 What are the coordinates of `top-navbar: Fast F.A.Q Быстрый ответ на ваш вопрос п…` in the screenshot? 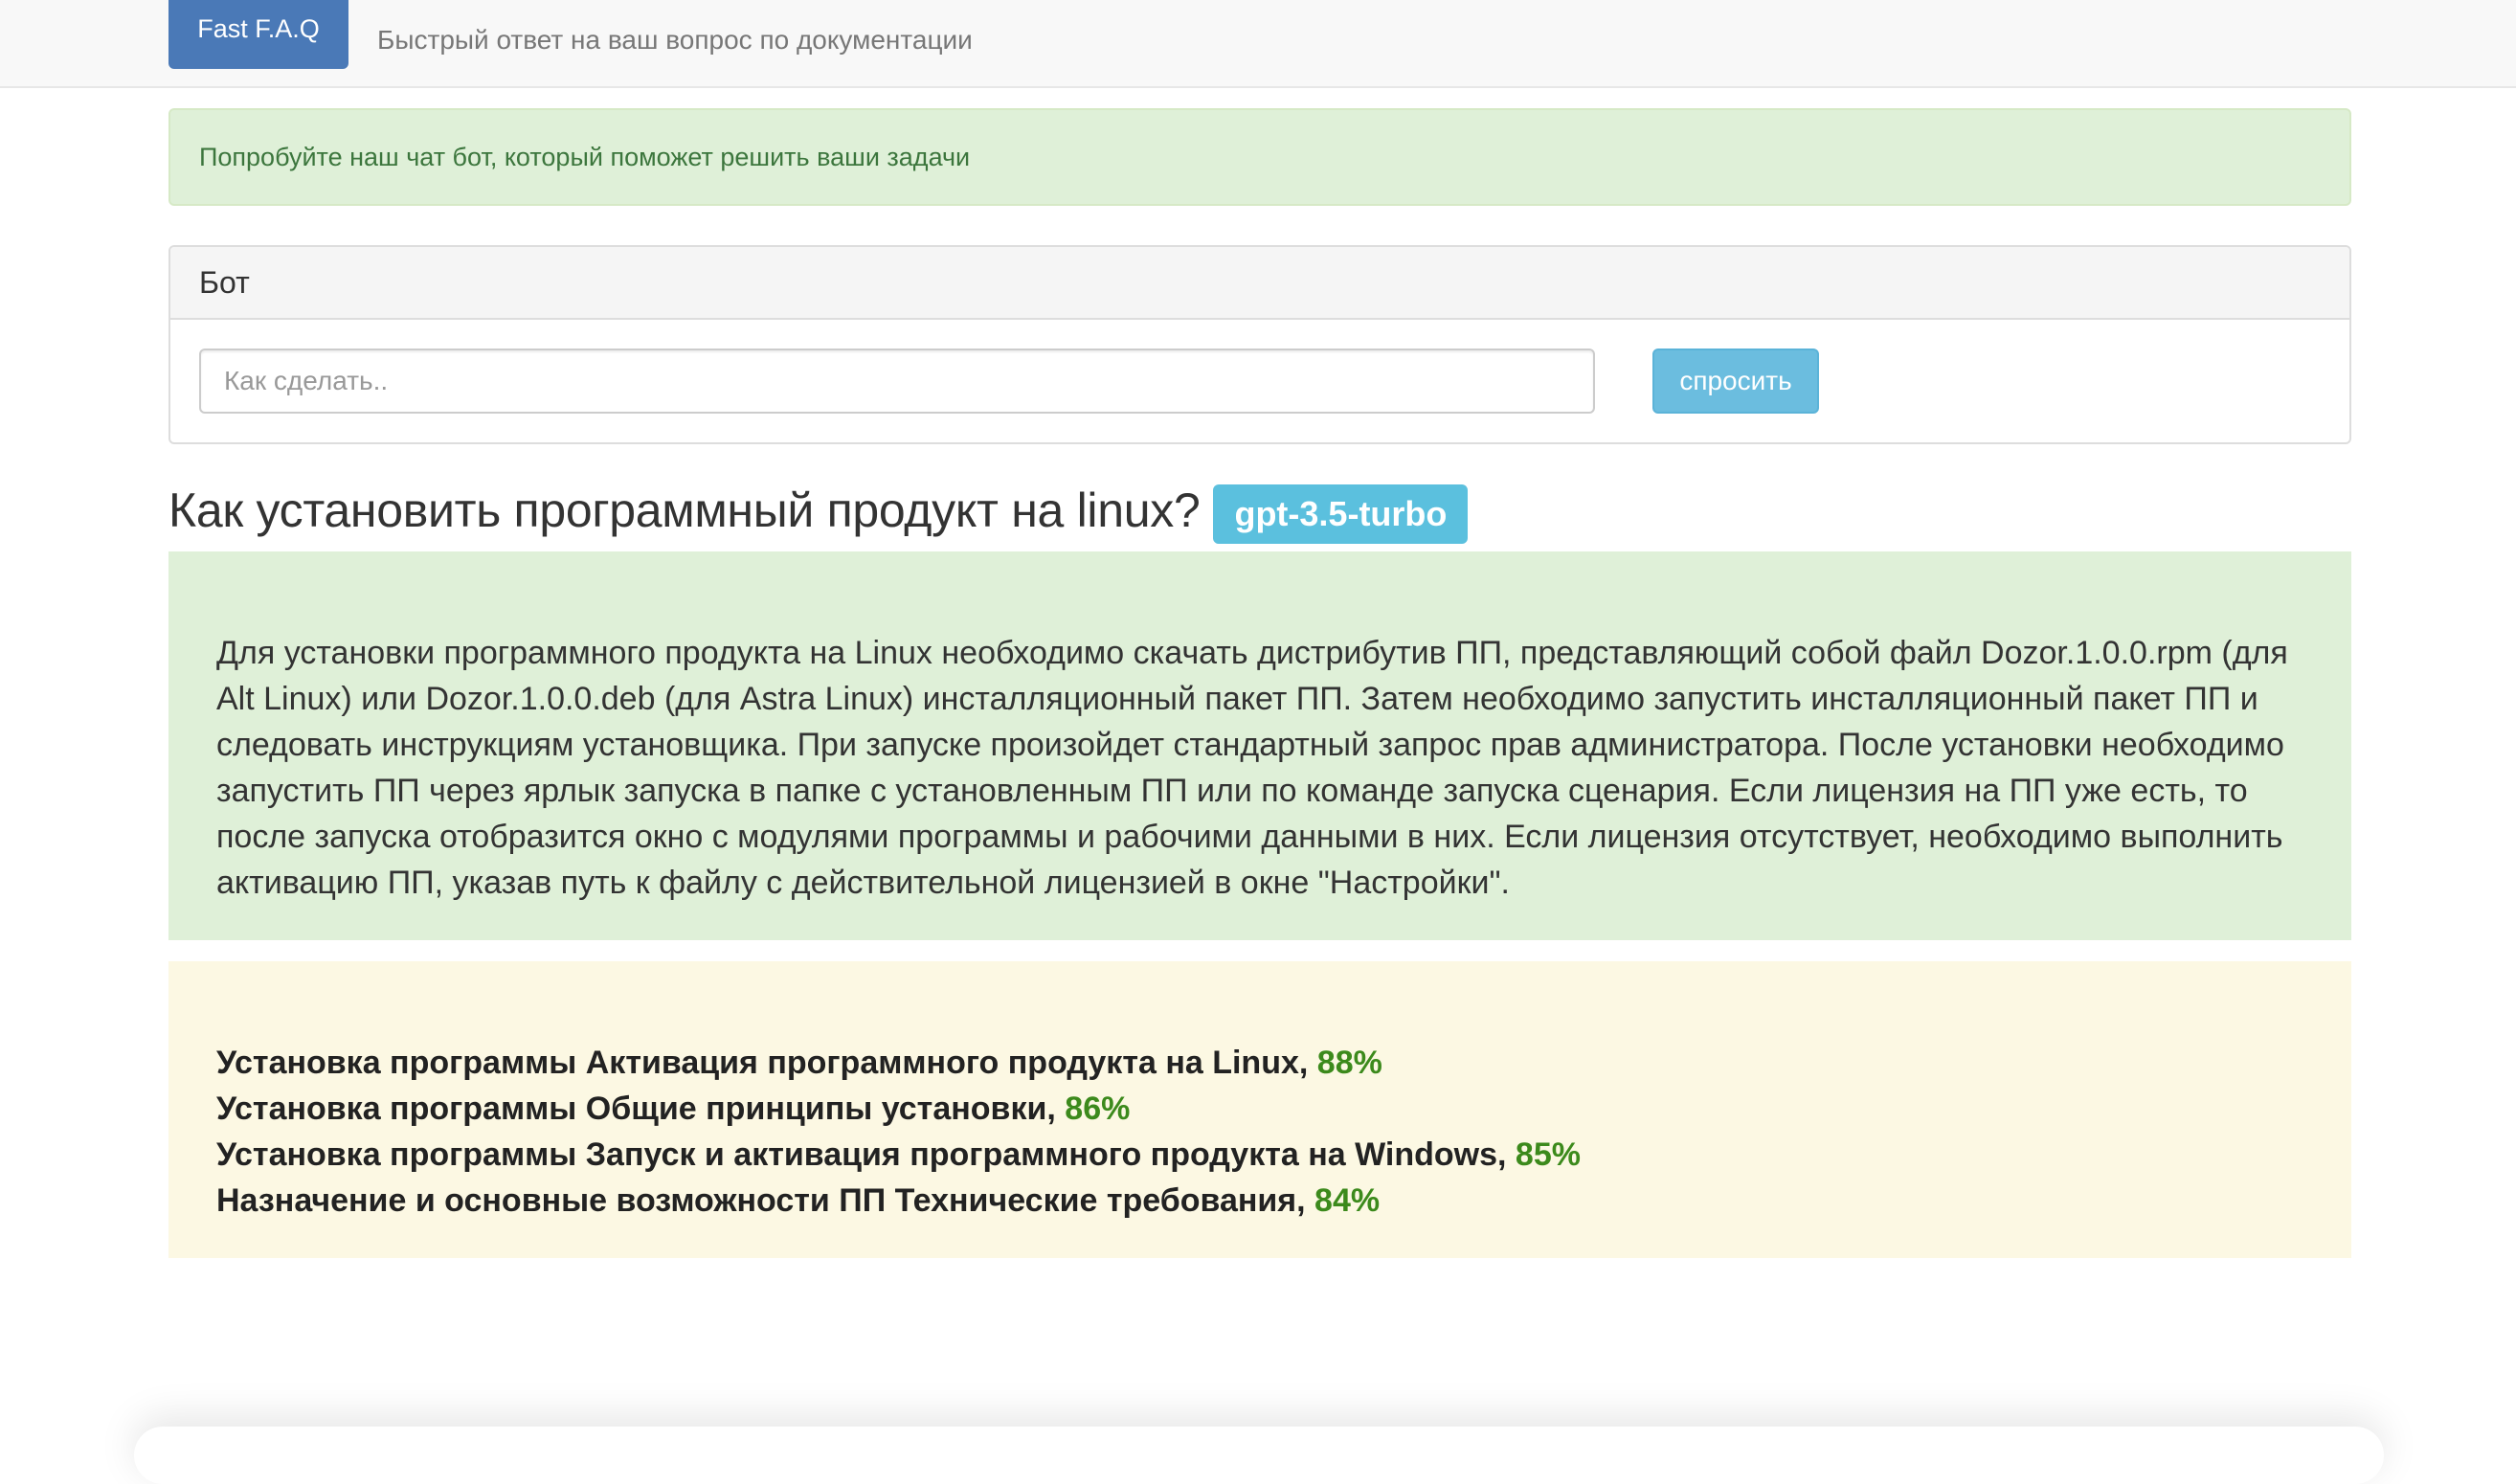 It's located at (1258, 44).